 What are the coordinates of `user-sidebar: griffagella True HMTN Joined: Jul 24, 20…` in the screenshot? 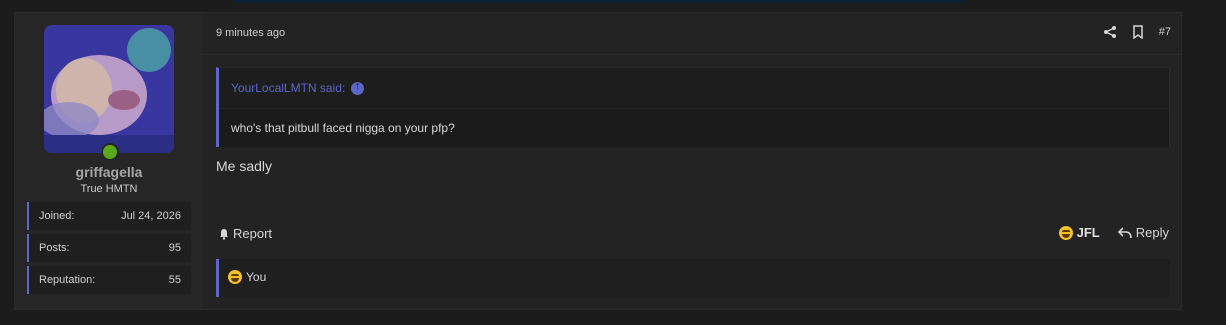 It's located at (109, 161).